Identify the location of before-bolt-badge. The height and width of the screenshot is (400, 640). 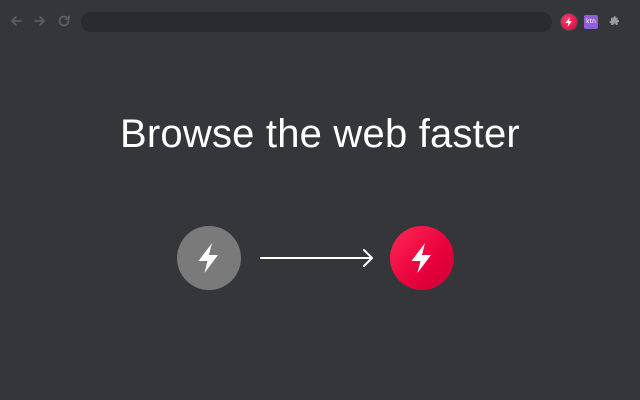
(209, 258).